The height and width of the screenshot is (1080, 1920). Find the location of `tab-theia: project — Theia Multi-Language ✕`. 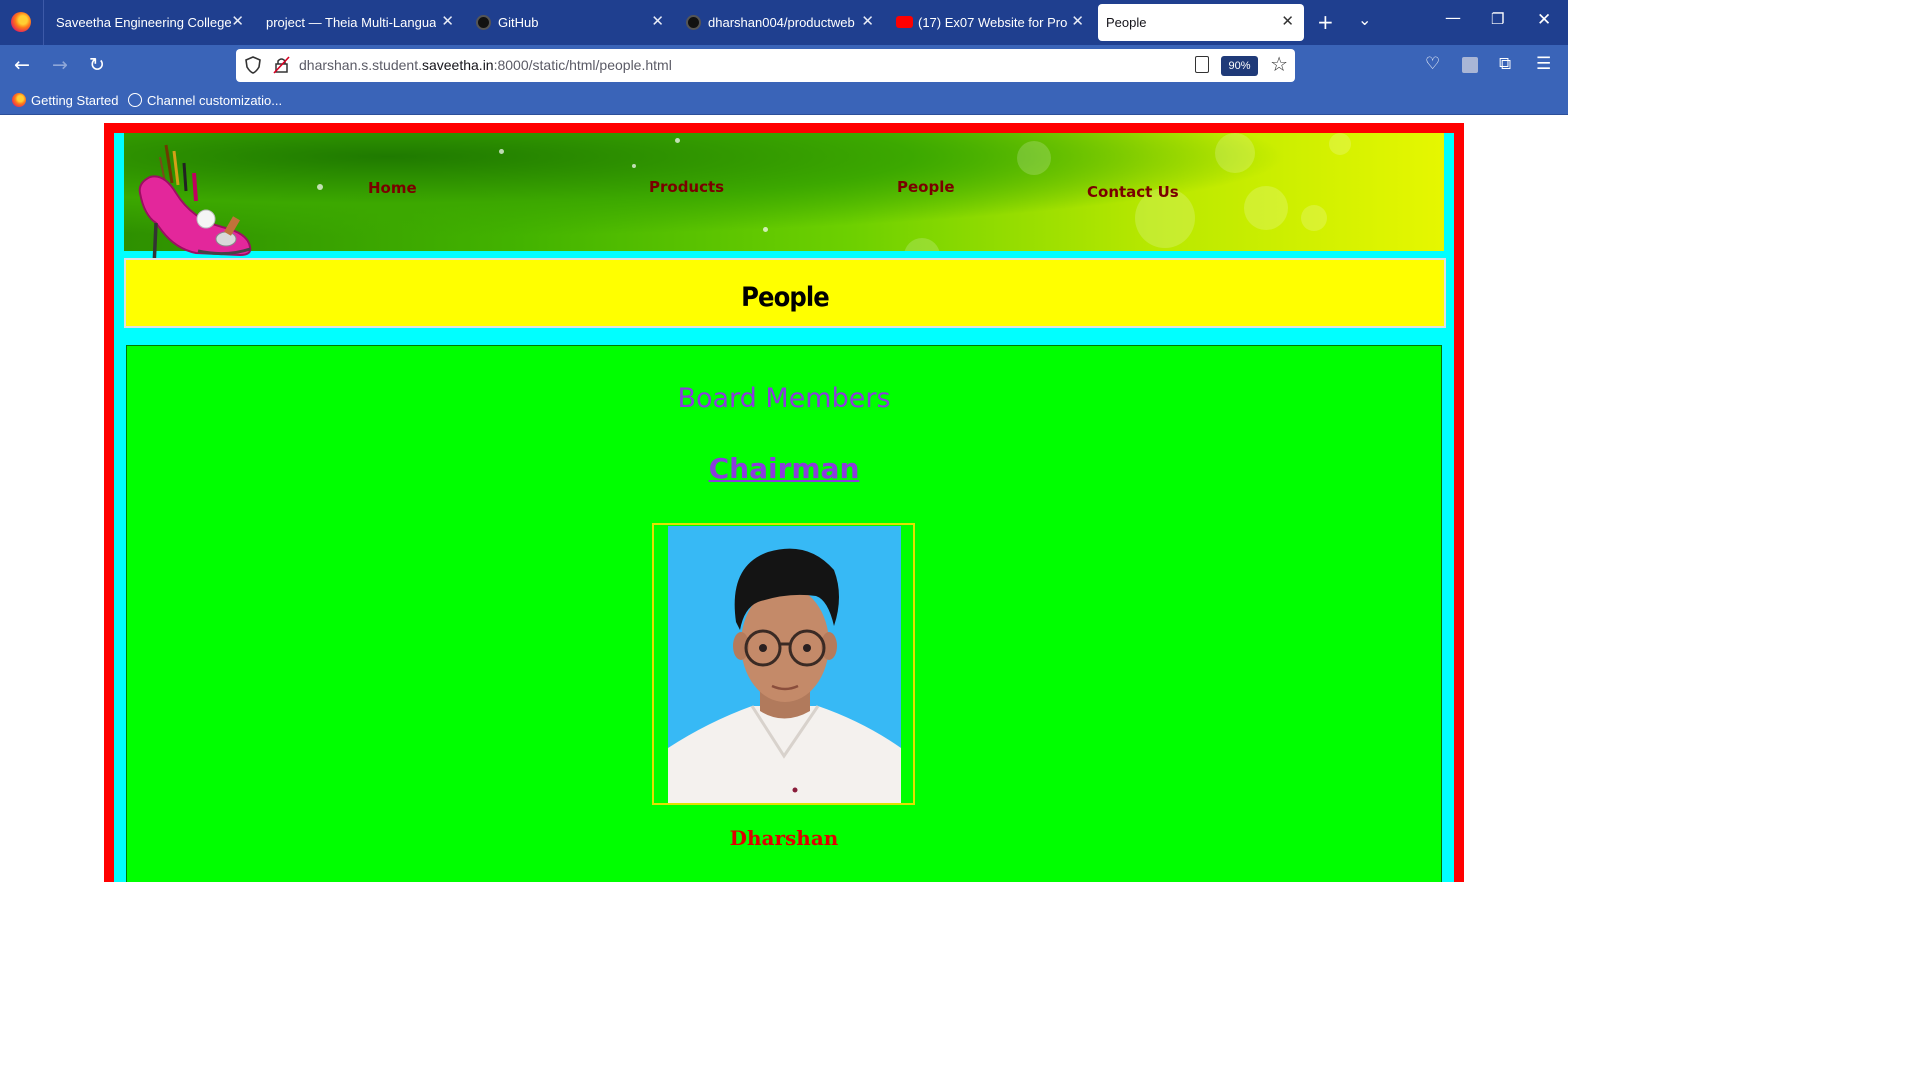

tab-theia: project — Theia Multi-Language ✕ is located at coordinates (359, 22).